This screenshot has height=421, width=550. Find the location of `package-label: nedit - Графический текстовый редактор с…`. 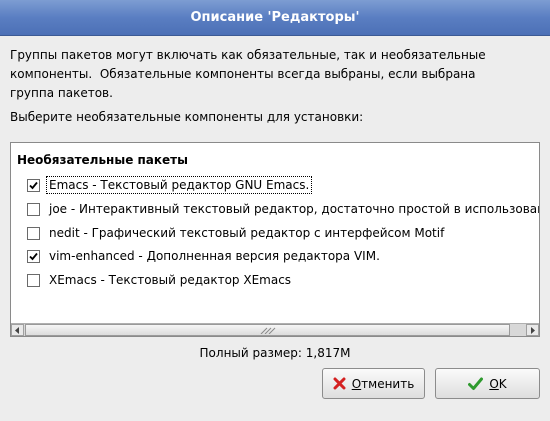

package-label: nedit - Графический текстовый редактор с… is located at coordinates (246, 233).